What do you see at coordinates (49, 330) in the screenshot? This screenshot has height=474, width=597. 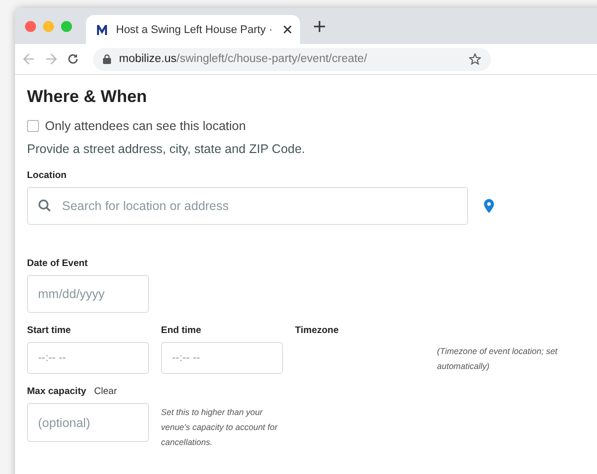 I see `field-label: Start time` at bounding box center [49, 330].